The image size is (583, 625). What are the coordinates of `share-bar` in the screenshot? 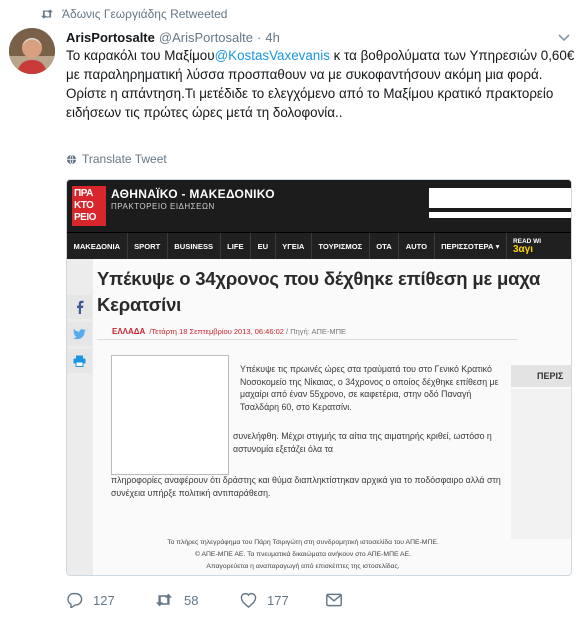 It's located at (79, 335).